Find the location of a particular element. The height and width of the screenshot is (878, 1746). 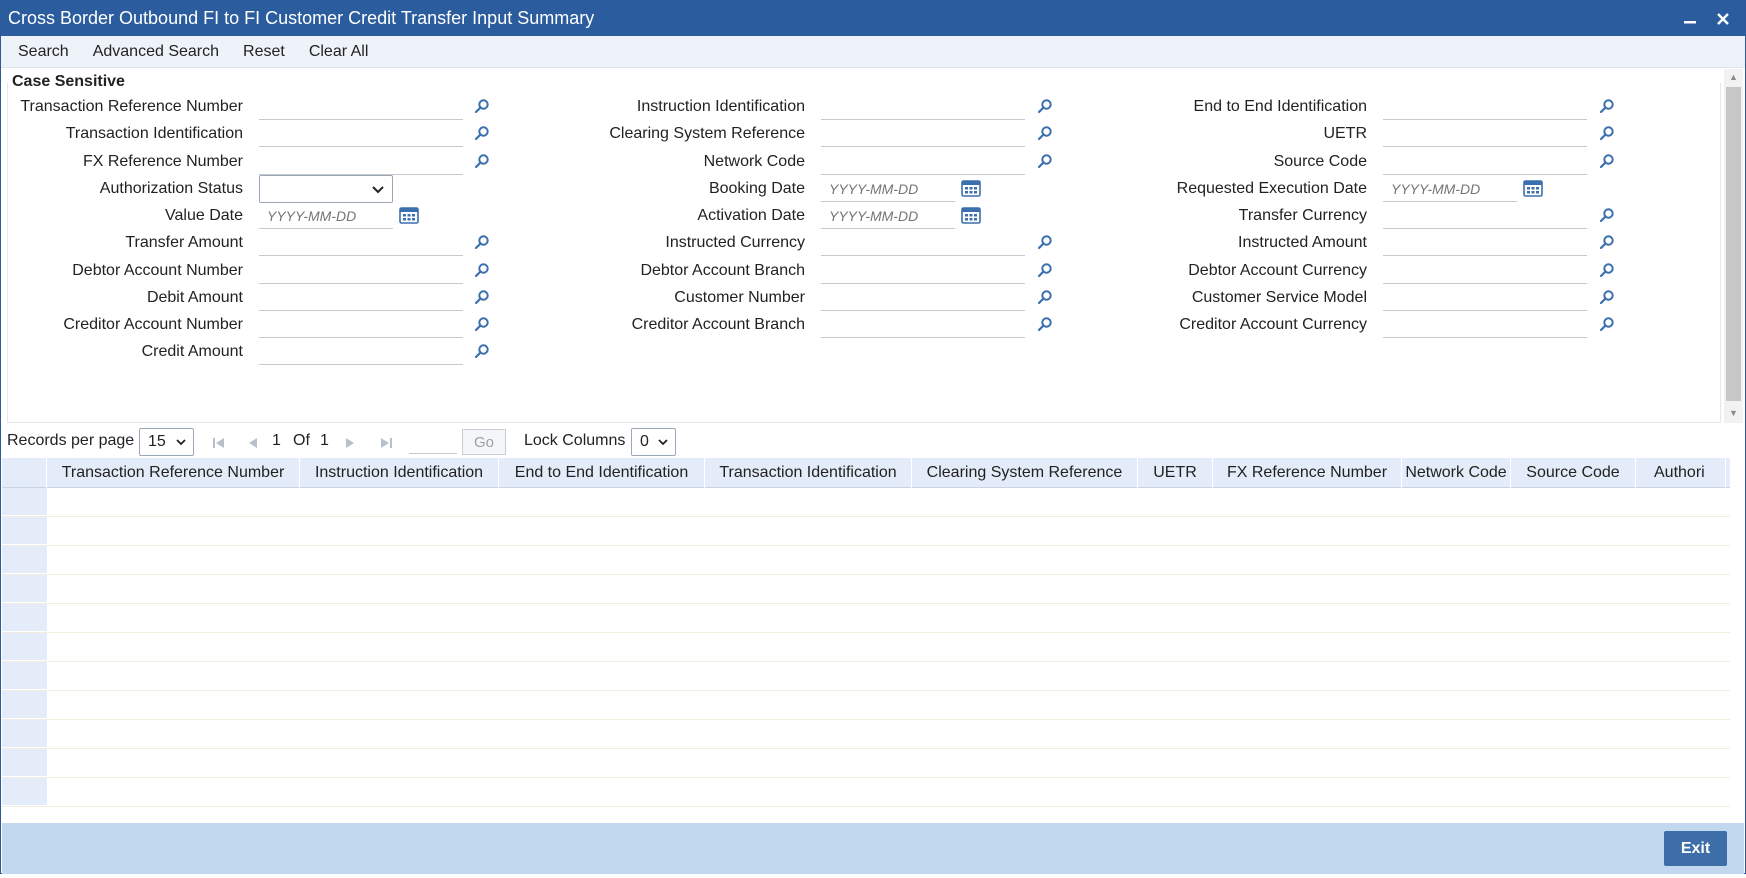

creditor-account-number-input is located at coordinates (361, 325).